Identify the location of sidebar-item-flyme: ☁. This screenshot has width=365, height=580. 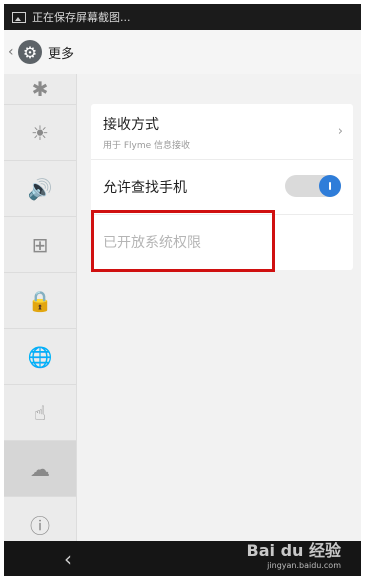
(40, 469).